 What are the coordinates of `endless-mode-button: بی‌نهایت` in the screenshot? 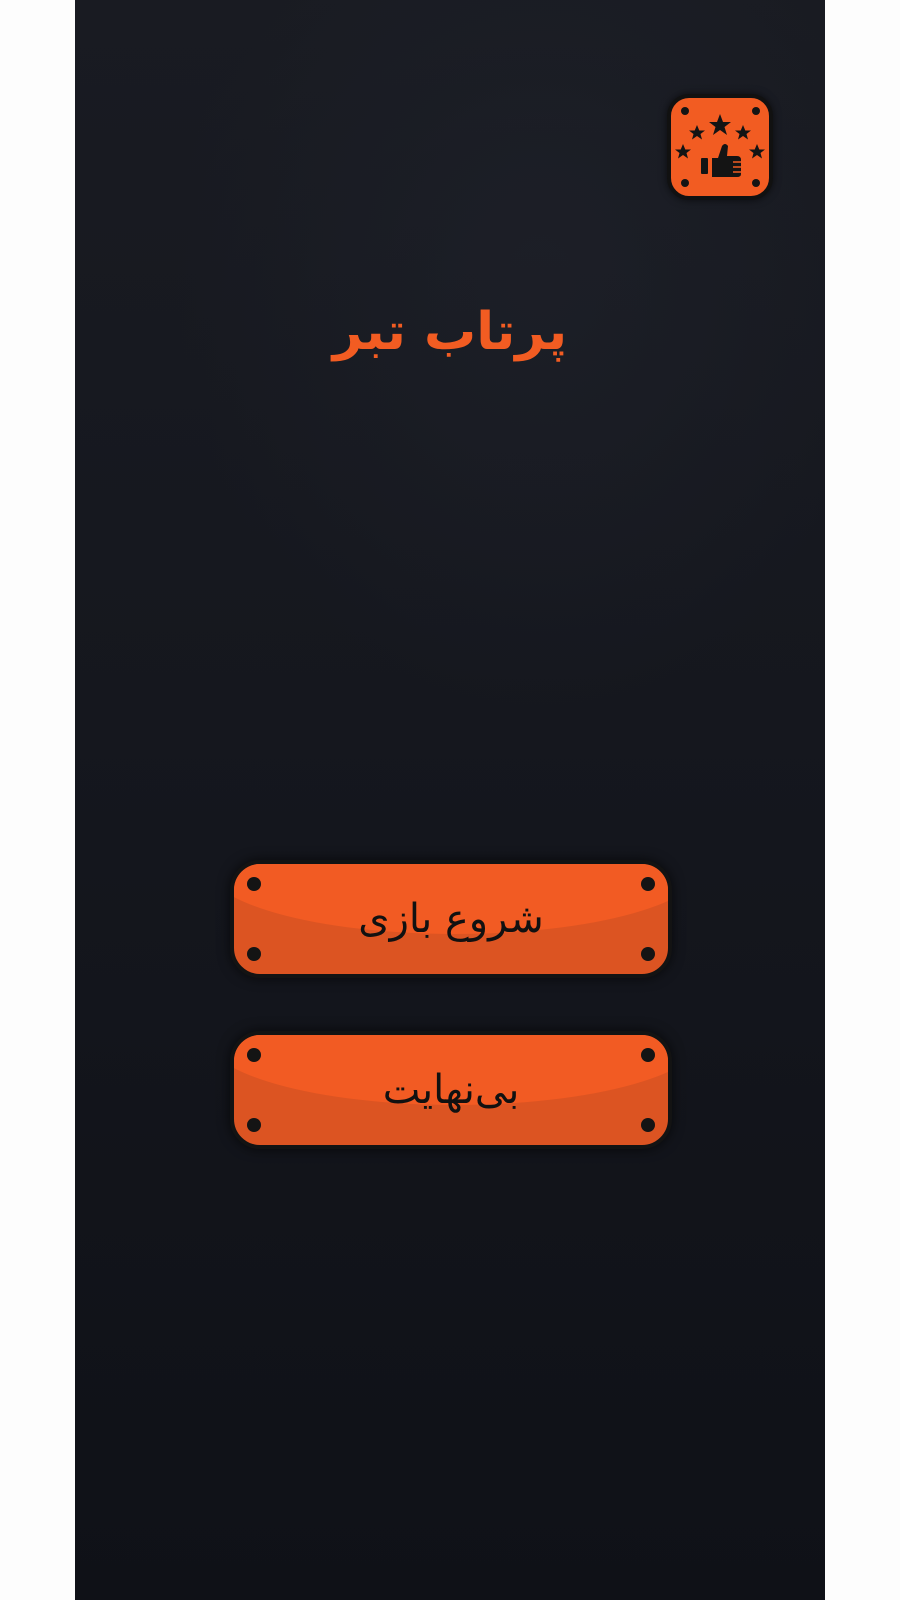 It's located at (451, 1090).